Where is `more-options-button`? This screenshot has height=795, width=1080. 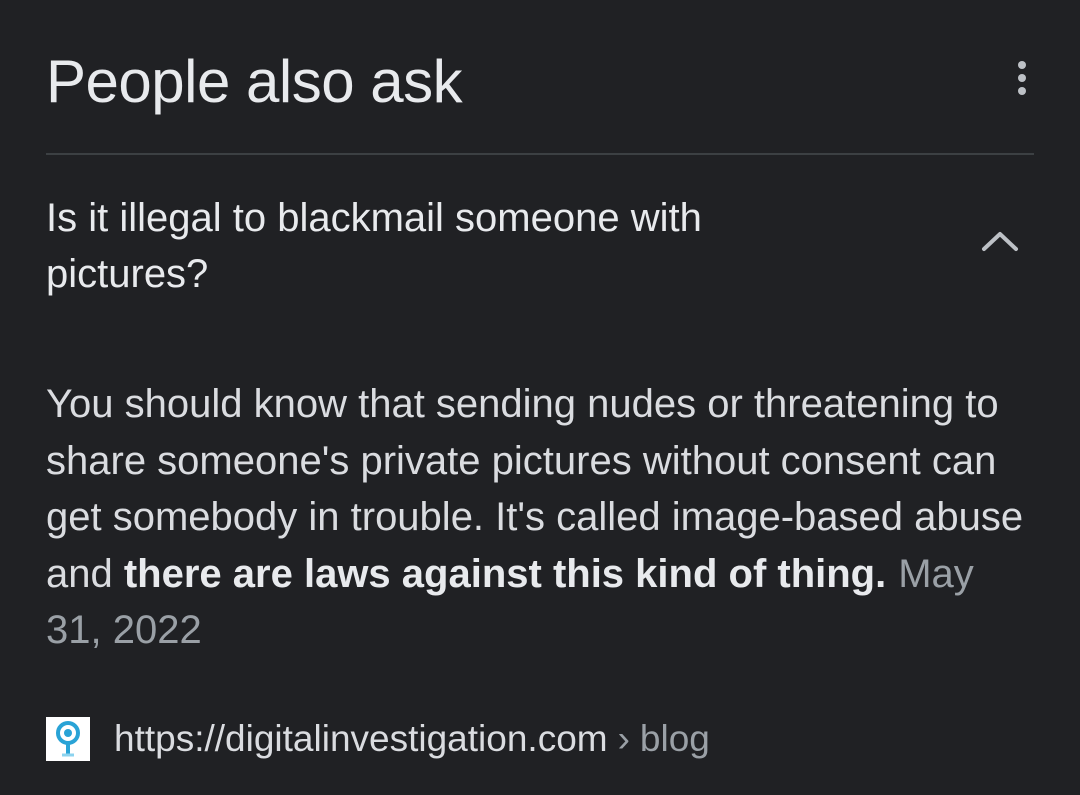 more-options-button is located at coordinates (1022, 78).